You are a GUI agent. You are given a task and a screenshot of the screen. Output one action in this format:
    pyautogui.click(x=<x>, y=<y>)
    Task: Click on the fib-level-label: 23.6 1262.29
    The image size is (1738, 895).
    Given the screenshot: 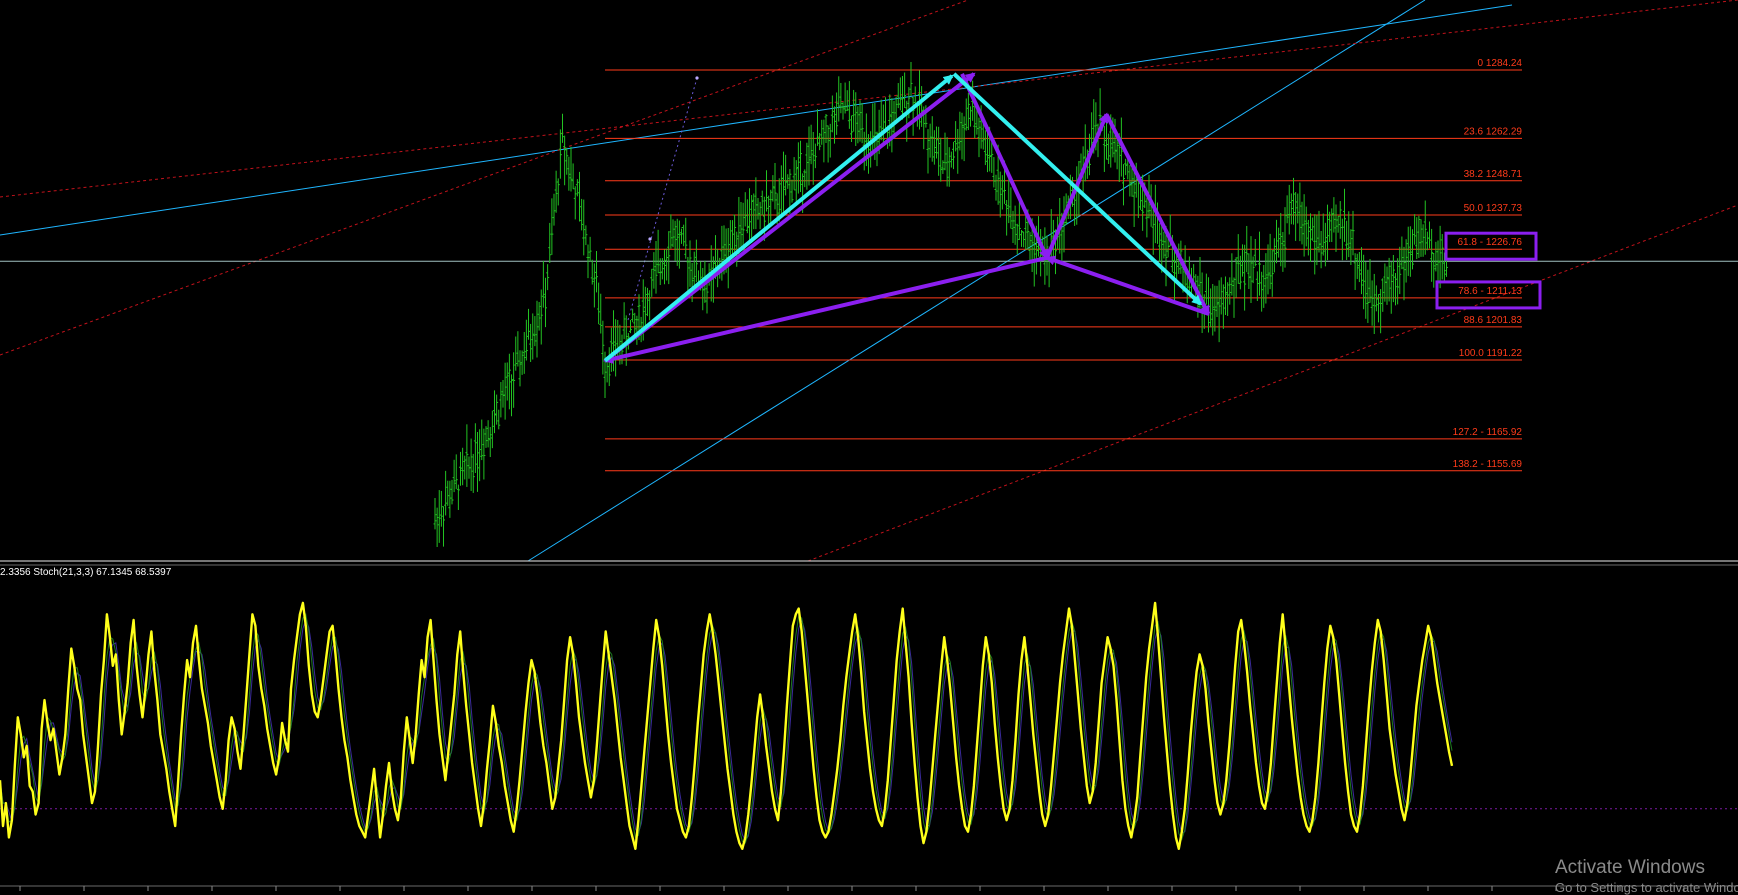 What is the action you would take?
    pyautogui.click(x=1493, y=131)
    